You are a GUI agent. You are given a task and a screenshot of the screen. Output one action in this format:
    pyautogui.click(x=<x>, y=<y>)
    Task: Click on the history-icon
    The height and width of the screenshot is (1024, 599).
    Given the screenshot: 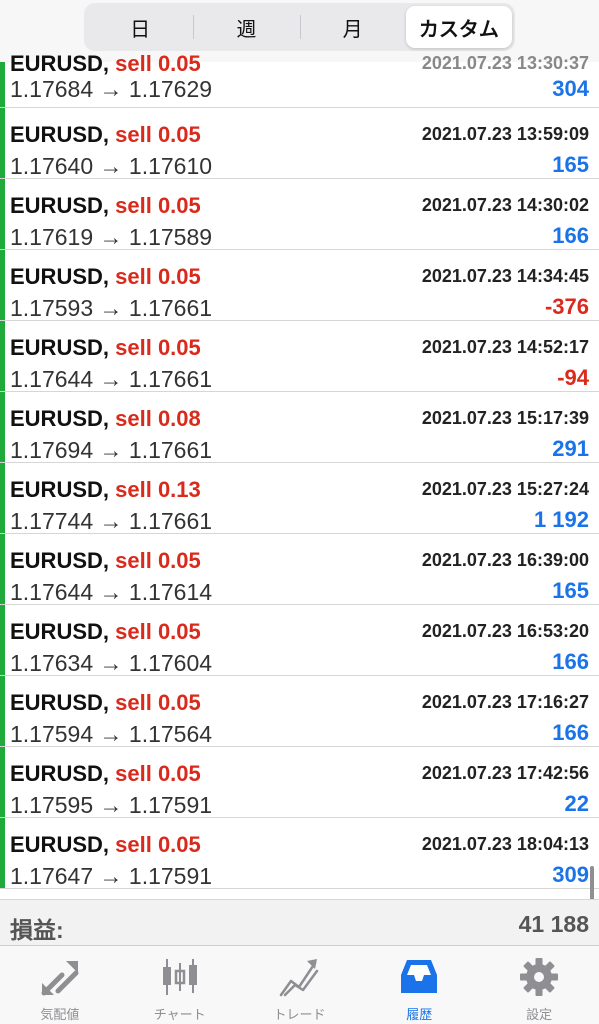 What is the action you would take?
    pyautogui.click(x=419, y=976)
    